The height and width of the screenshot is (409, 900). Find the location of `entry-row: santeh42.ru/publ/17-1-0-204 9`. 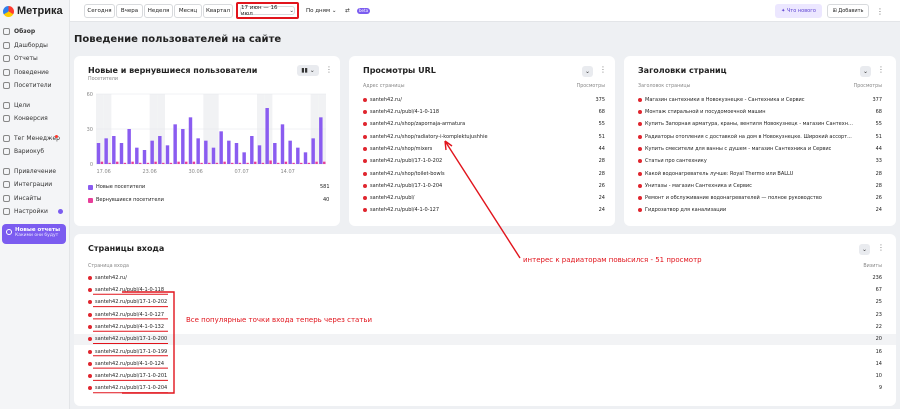

entry-row: santeh42.ru/publ/17-1-0-204 9 is located at coordinates (485, 389).